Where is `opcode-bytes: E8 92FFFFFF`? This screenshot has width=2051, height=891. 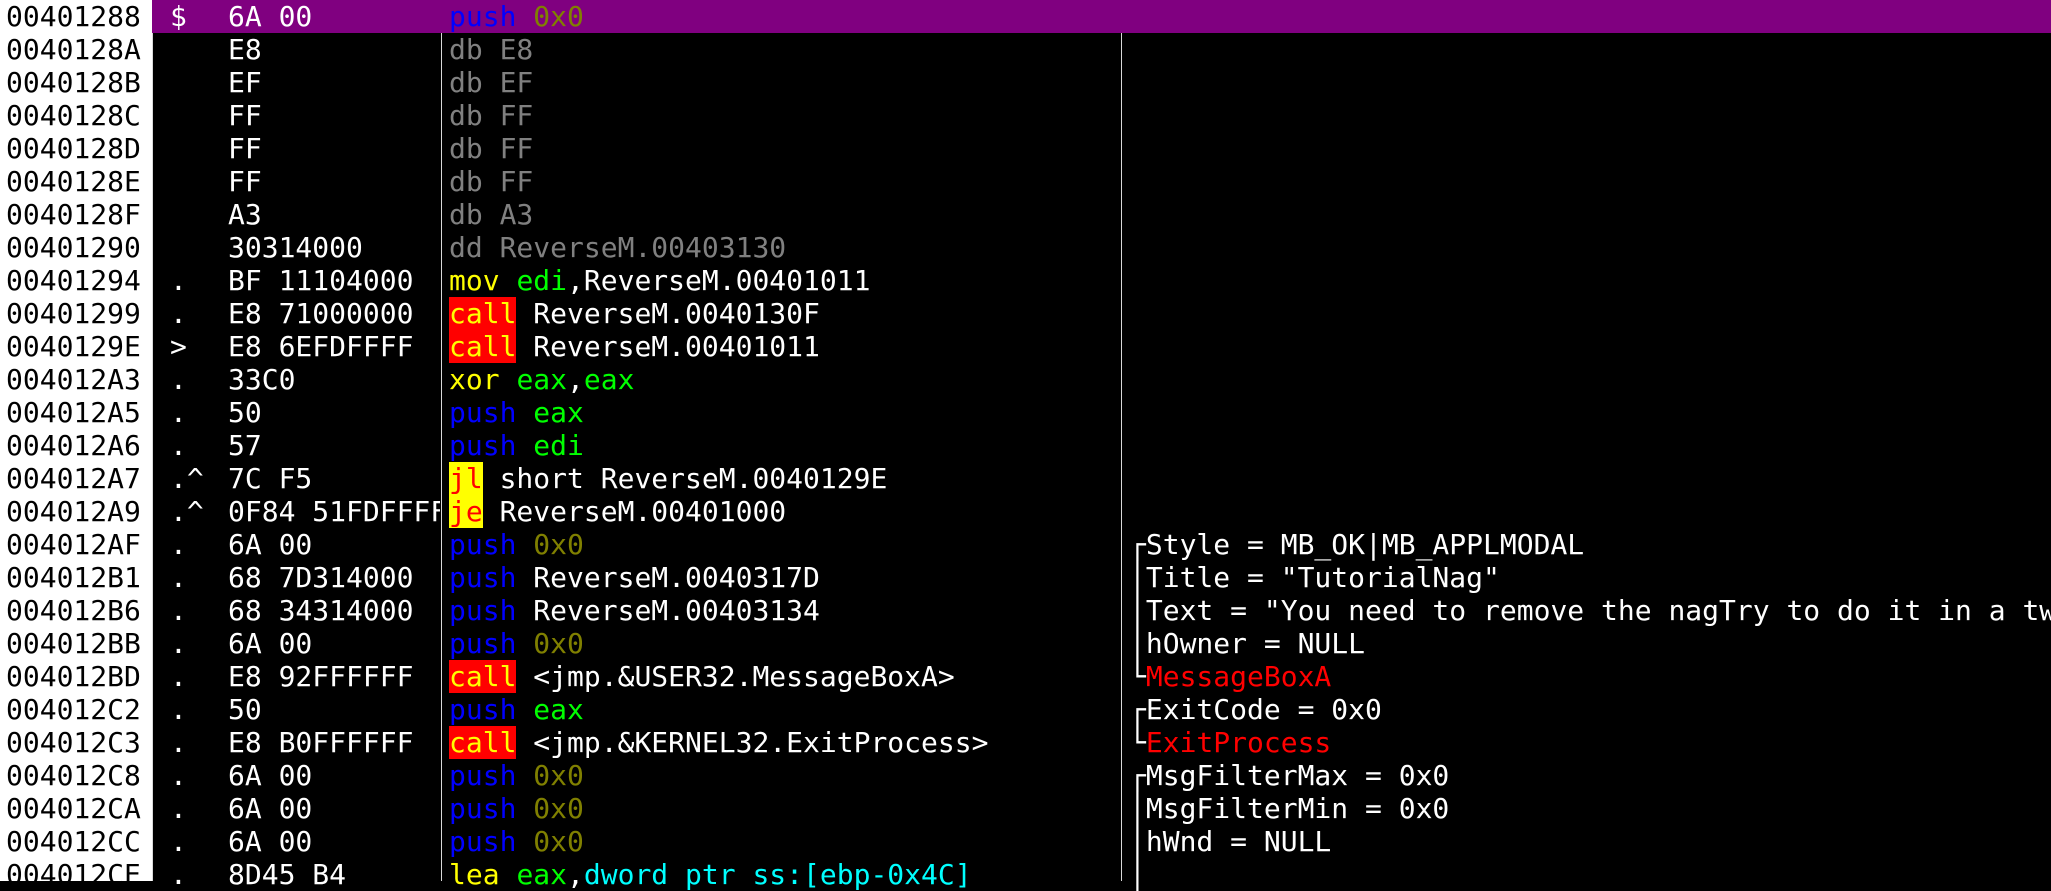 opcode-bytes: E8 92FFFFFF is located at coordinates (321, 676).